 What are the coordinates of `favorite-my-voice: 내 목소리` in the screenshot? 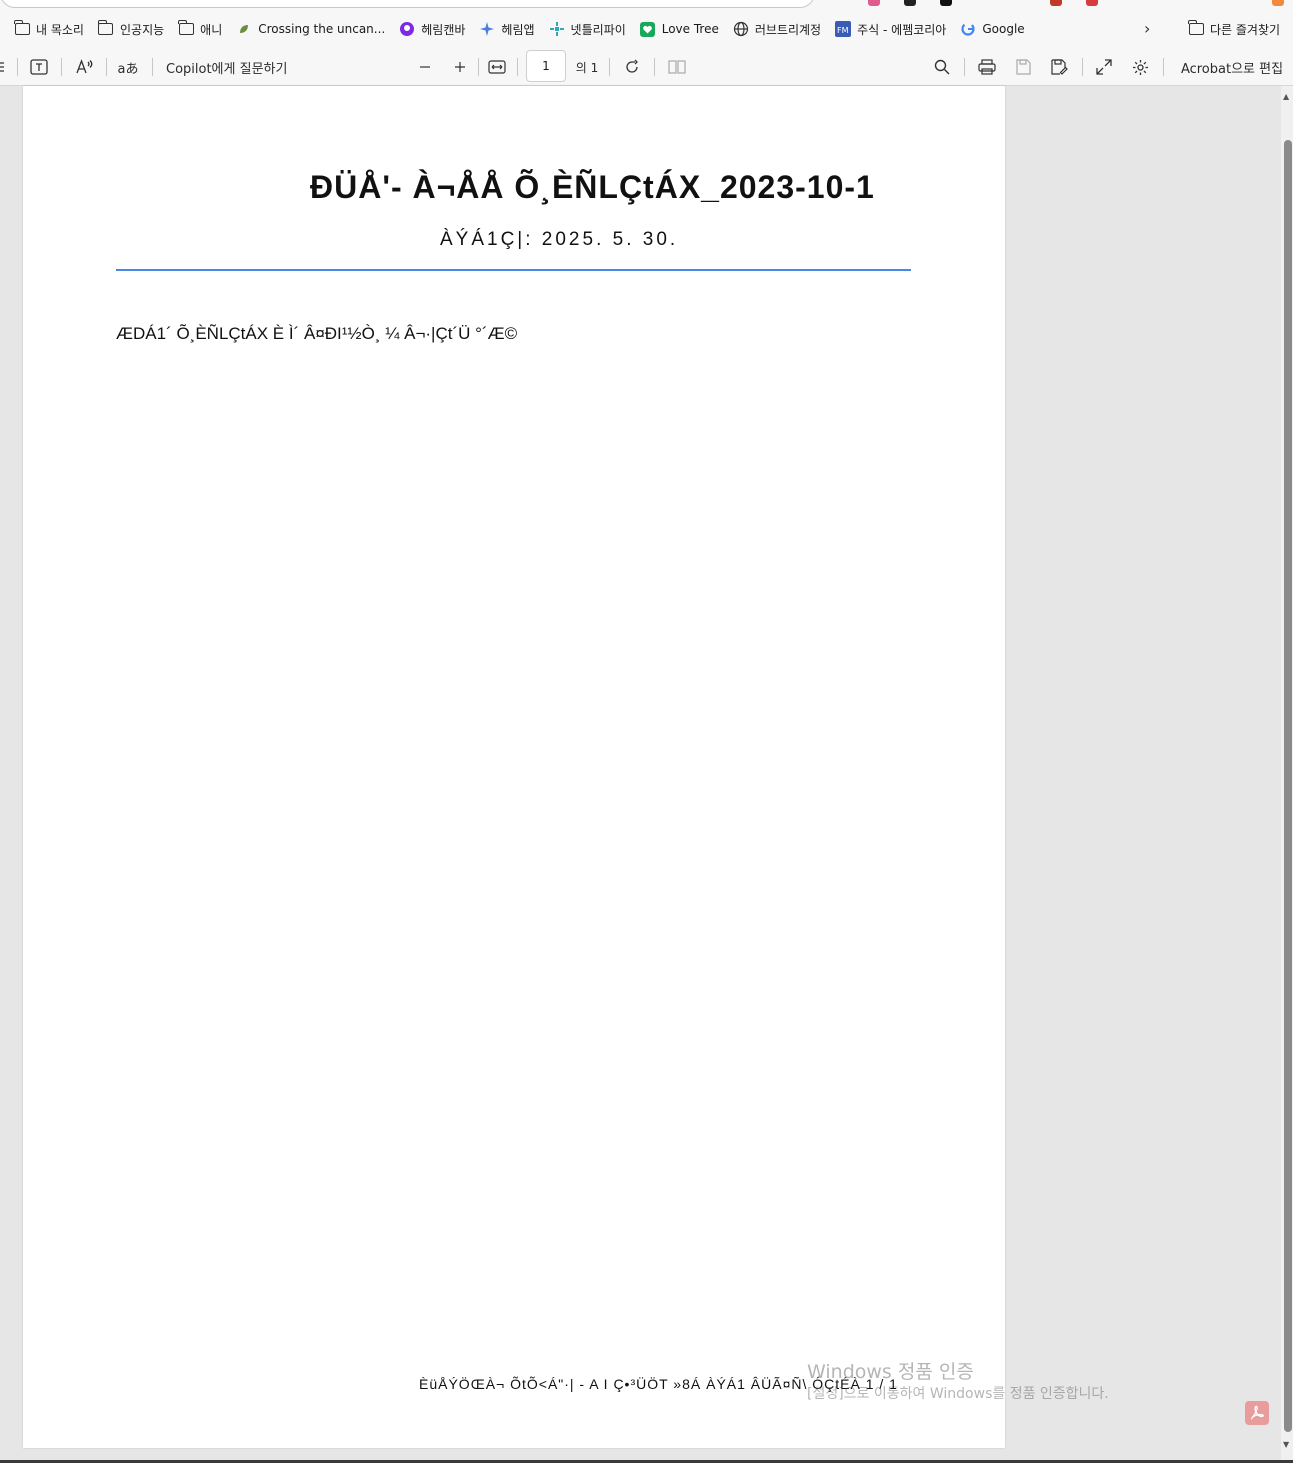 It's located at (48, 29).